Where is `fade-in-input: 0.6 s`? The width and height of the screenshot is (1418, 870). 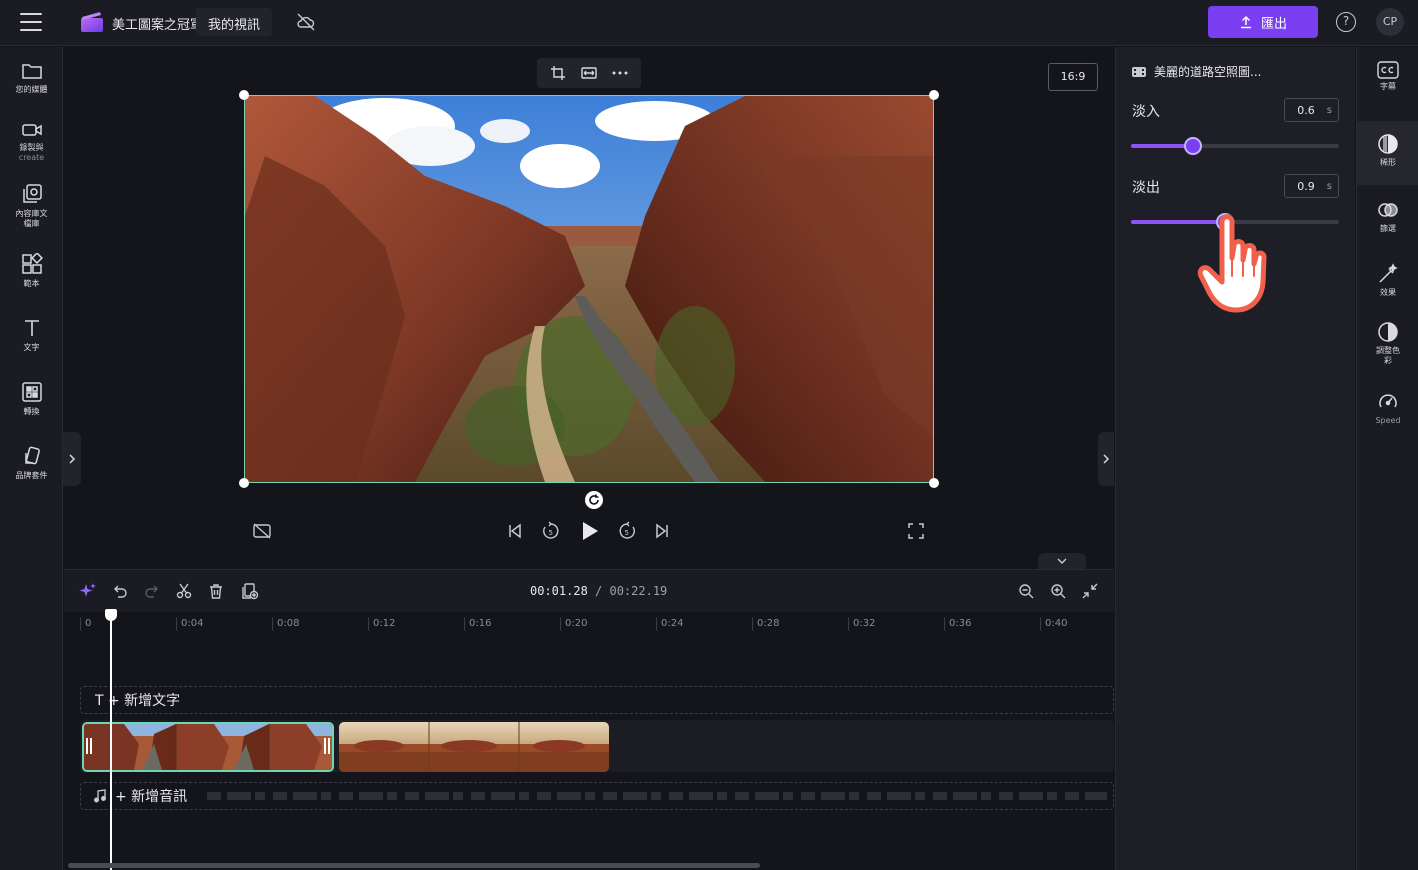 fade-in-input: 0.6 s is located at coordinates (1311, 110).